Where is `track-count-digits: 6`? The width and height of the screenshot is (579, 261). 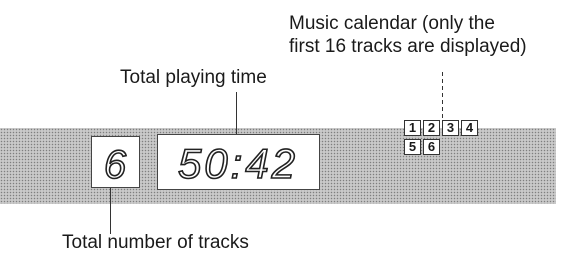
track-count-digits: 6 is located at coordinates (115, 164).